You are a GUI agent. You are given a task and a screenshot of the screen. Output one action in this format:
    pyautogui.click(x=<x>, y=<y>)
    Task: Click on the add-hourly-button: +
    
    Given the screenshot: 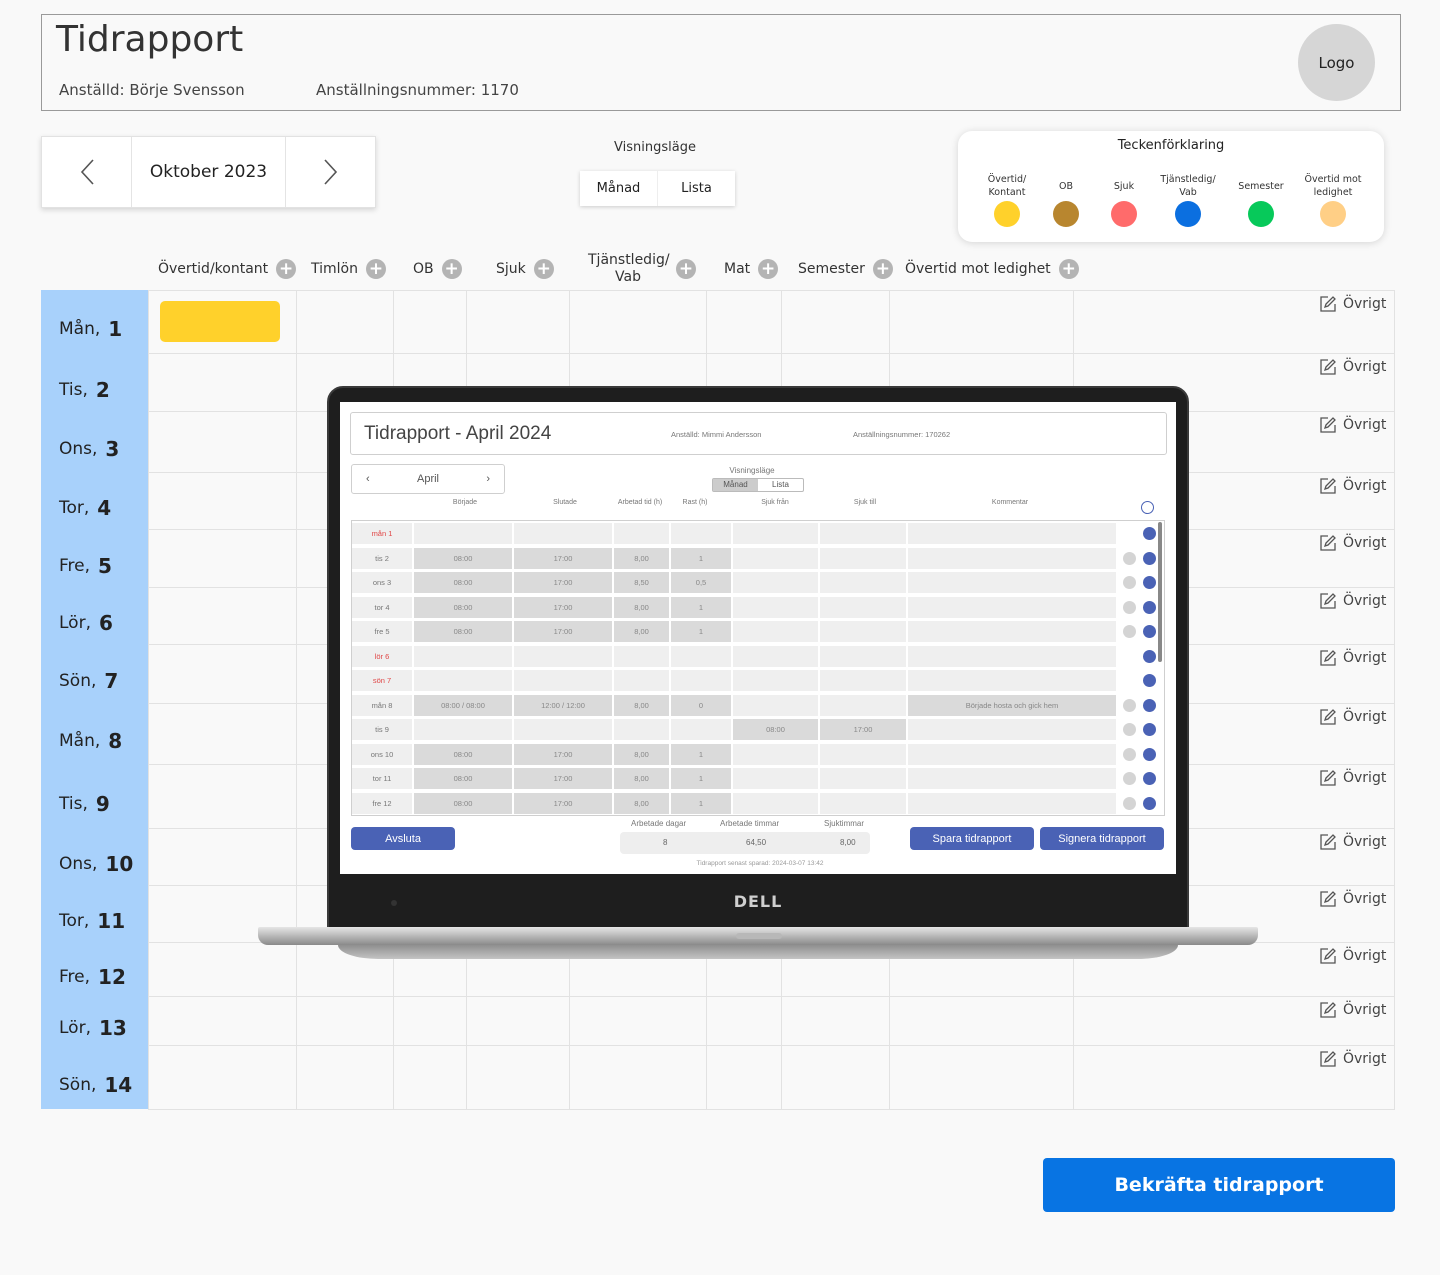 What is the action you would take?
    pyautogui.click(x=375, y=269)
    